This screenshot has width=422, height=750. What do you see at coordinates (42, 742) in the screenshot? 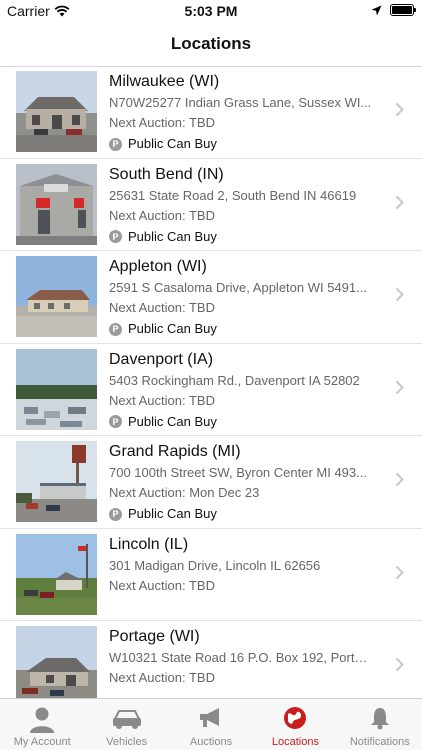
I see `tab-label: My Account` at bounding box center [42, 742].